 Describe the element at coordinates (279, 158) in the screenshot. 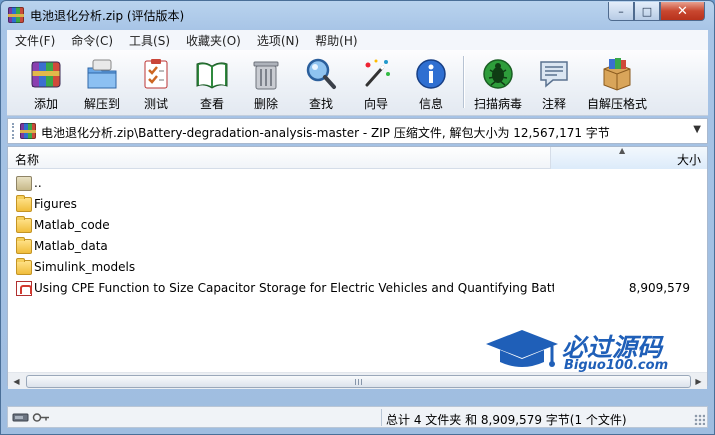

I see `column-name: 名称` at that location.